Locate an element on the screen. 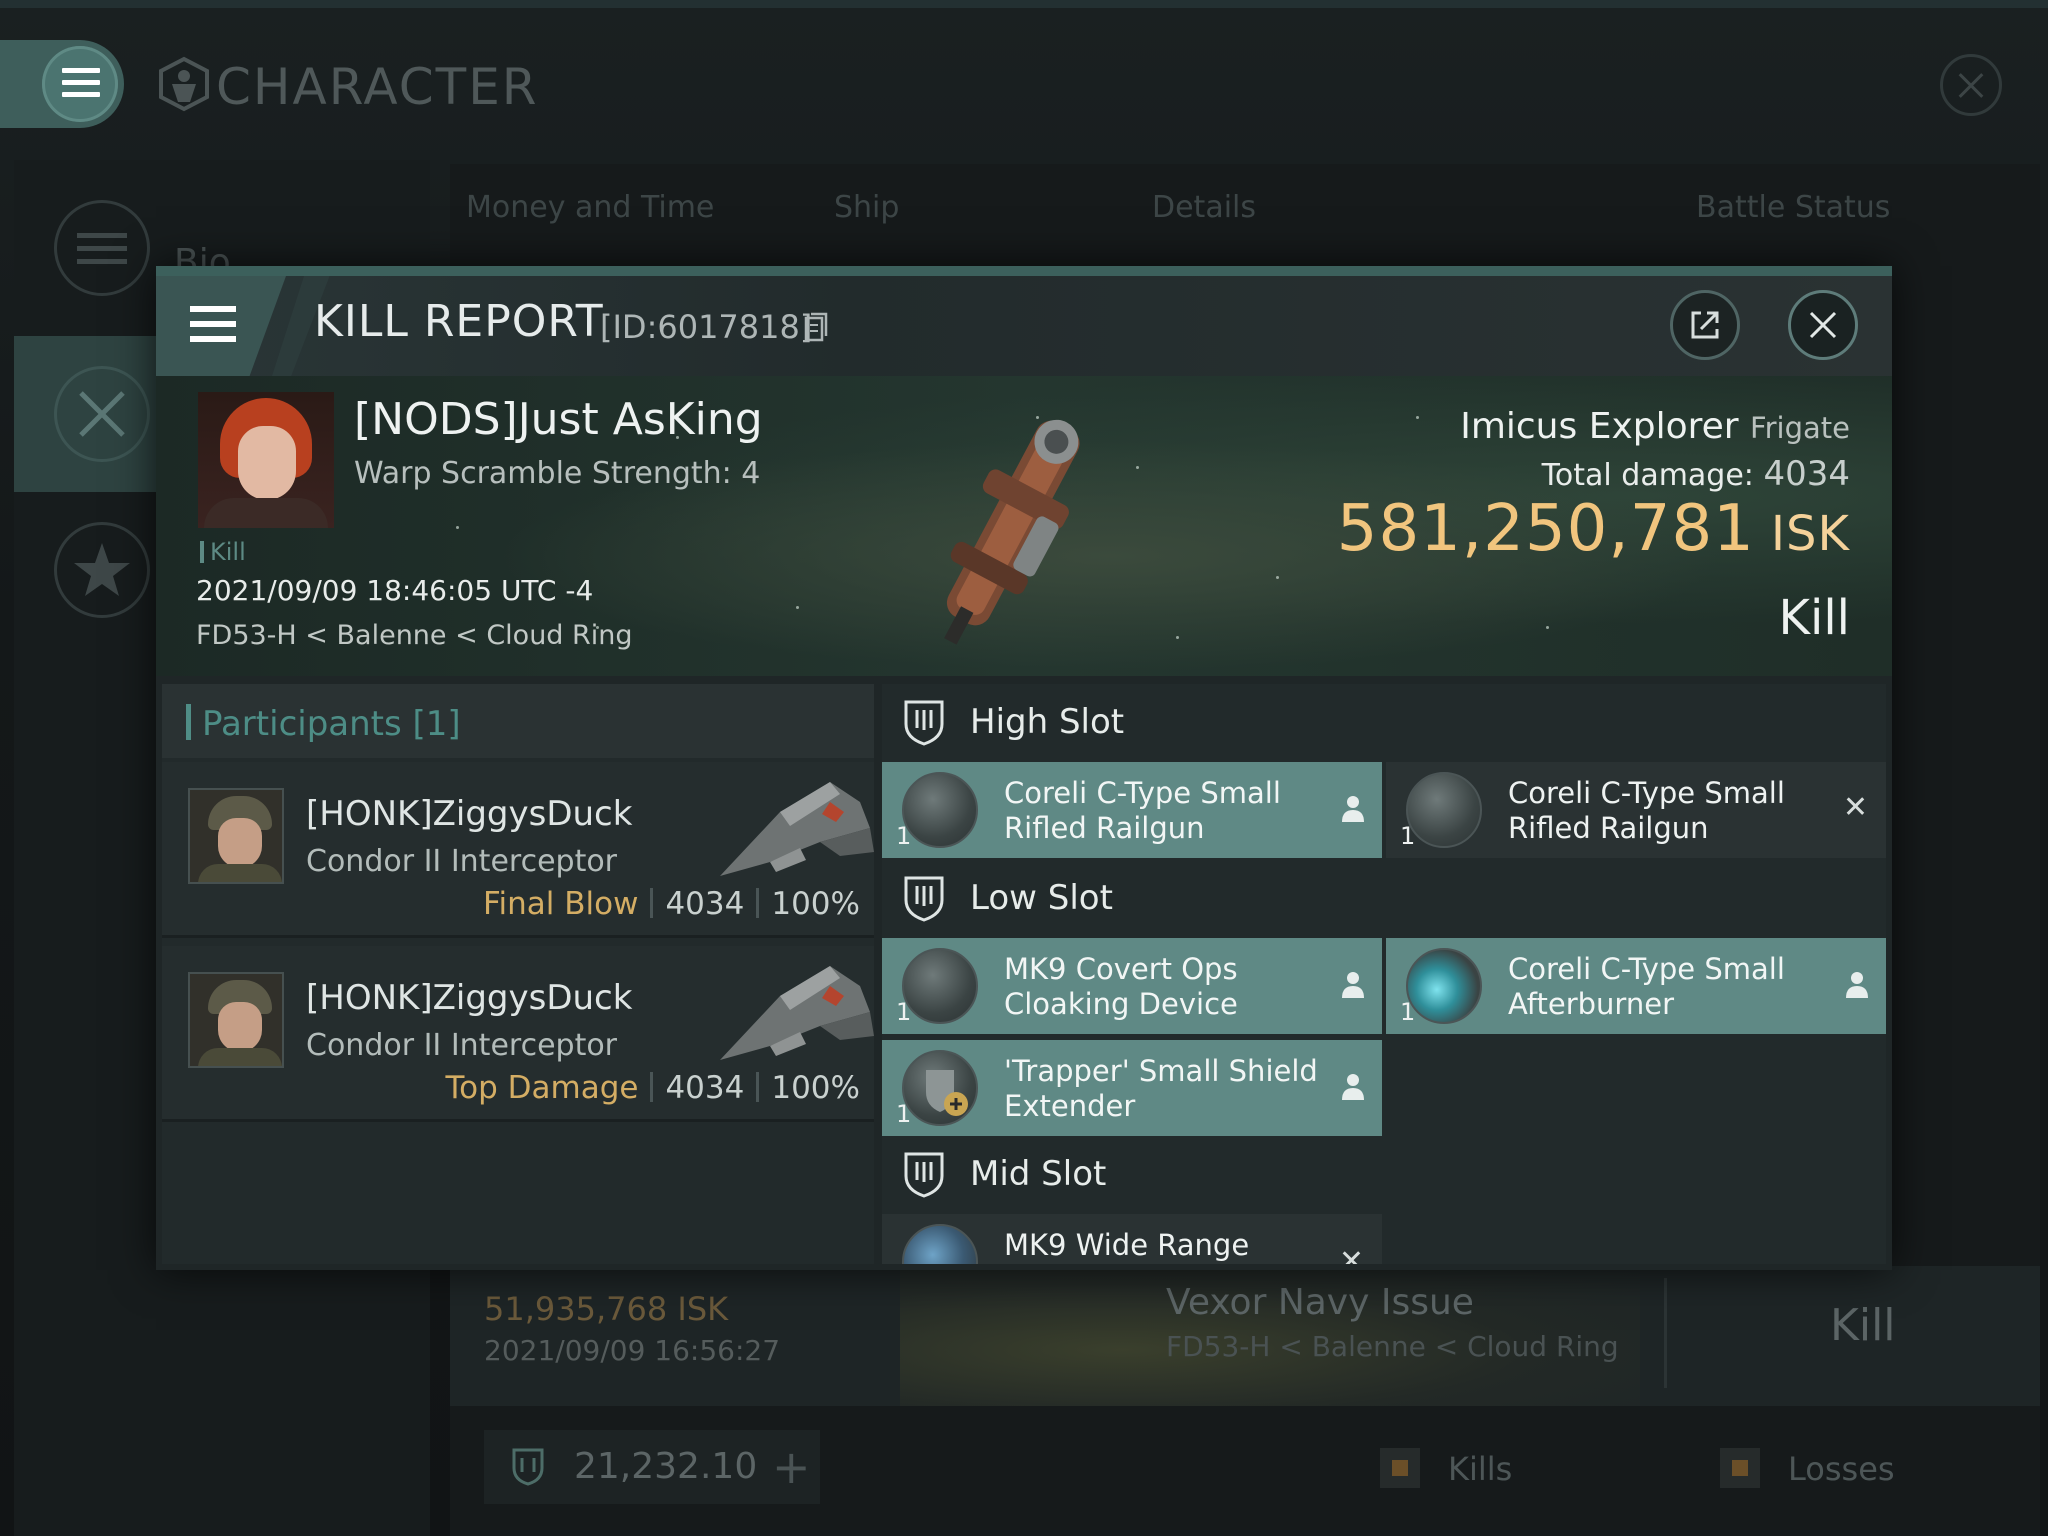  row-divider is located at coordinates (1665, 1333).